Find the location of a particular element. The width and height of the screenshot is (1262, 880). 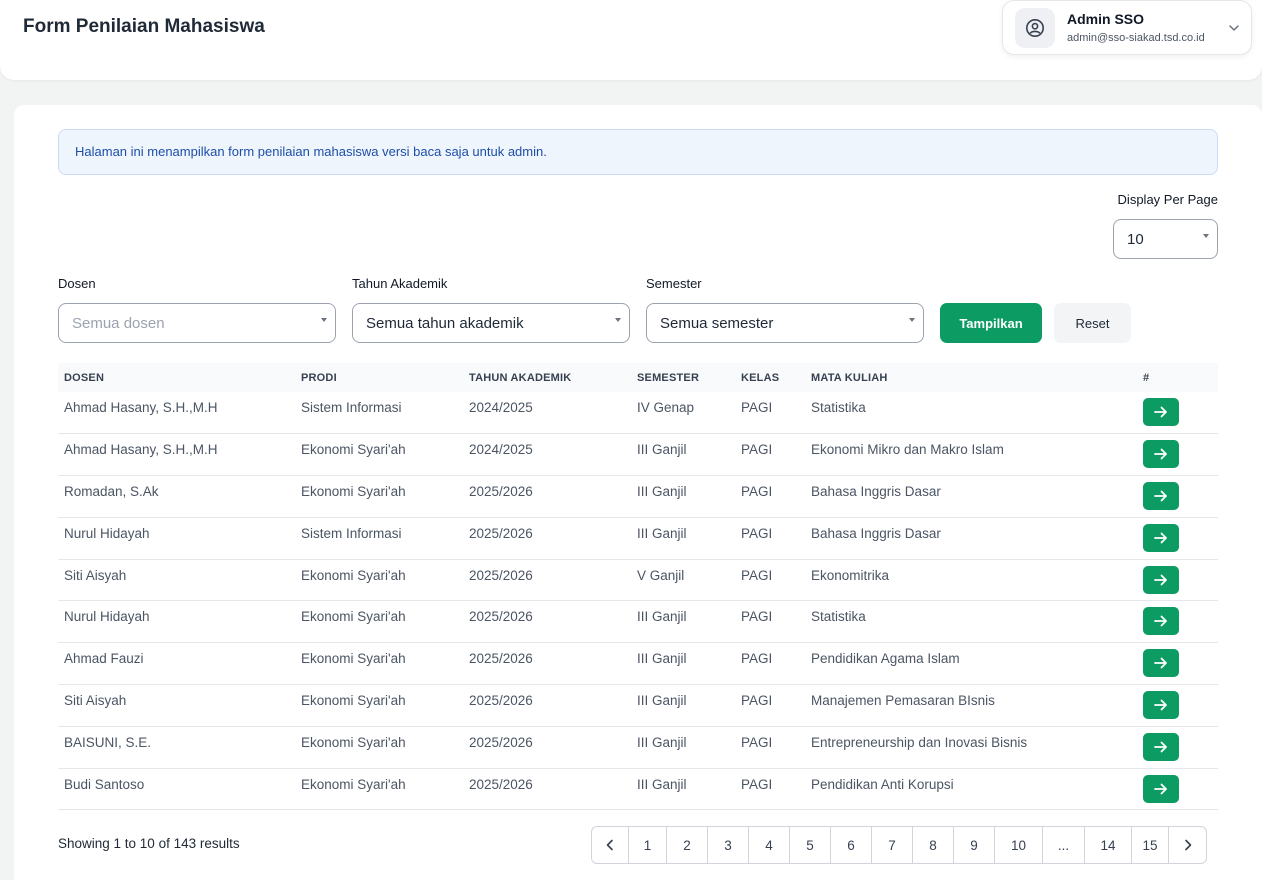

mata-kuliah-cell: Bahasa Inggris Dasar is located at coordinates (876, 492).